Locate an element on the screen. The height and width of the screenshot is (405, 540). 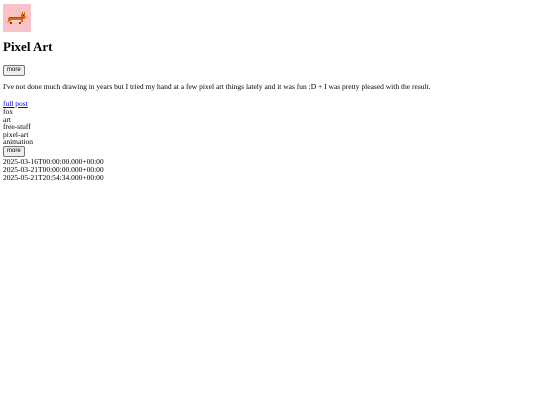
post-title: Pixel Art is located at coordinates (28, 46).